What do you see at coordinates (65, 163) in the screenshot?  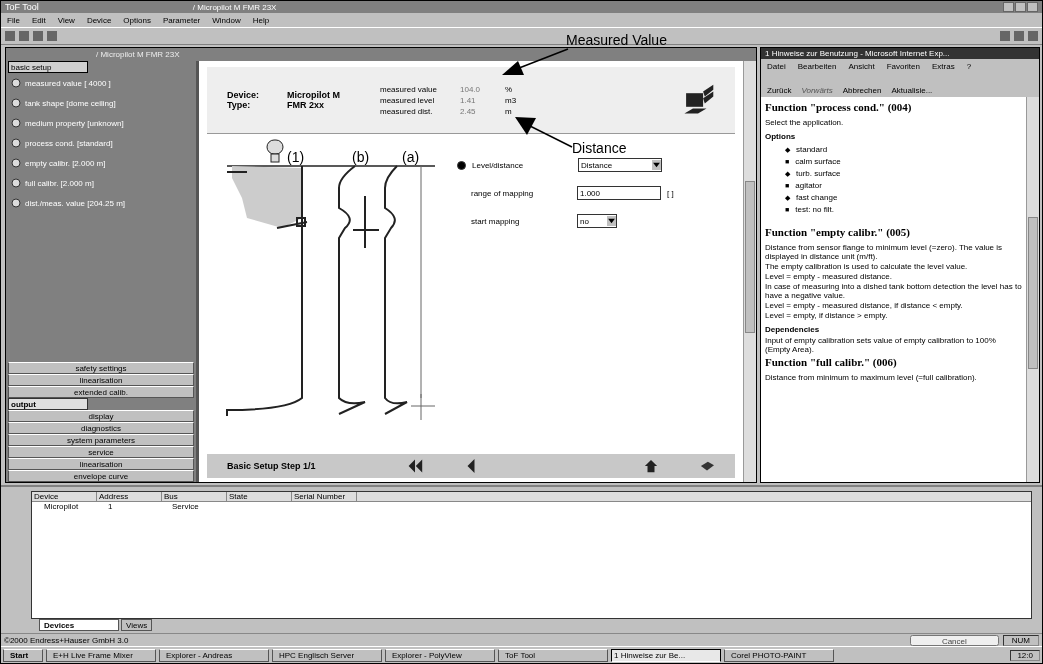 I see `setting-item: empty calibr. [2.000 m]` at bounding box center [65, 163].